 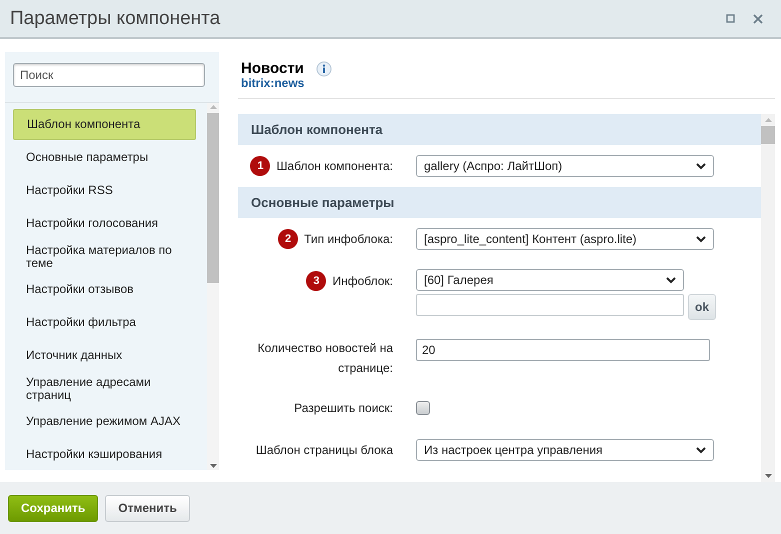 I want to click on cancel-button: Отменить, so click(x=147, y=508).